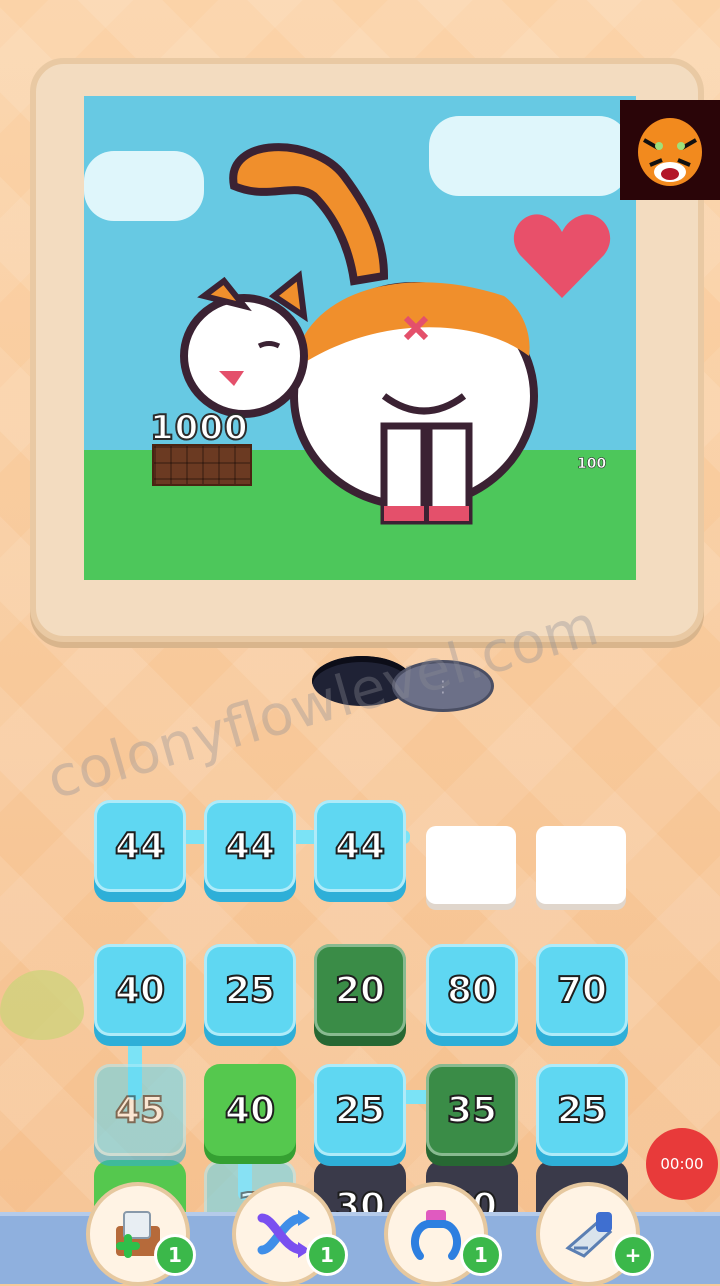  I want to click on collector-slot-3: 44, so click(360, 846).